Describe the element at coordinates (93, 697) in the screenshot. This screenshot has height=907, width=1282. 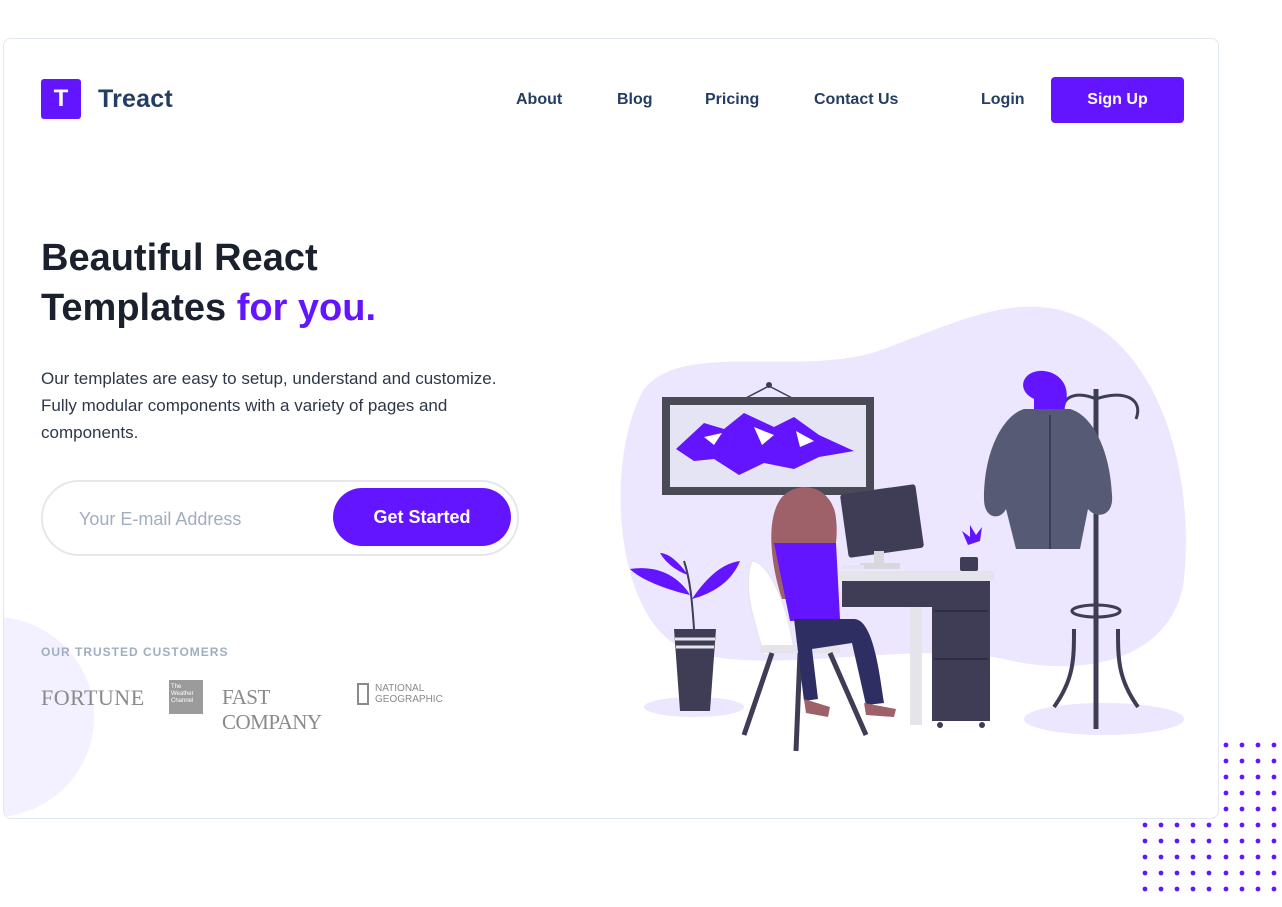
I see `fortune-logo: FORTUNE` at that location.